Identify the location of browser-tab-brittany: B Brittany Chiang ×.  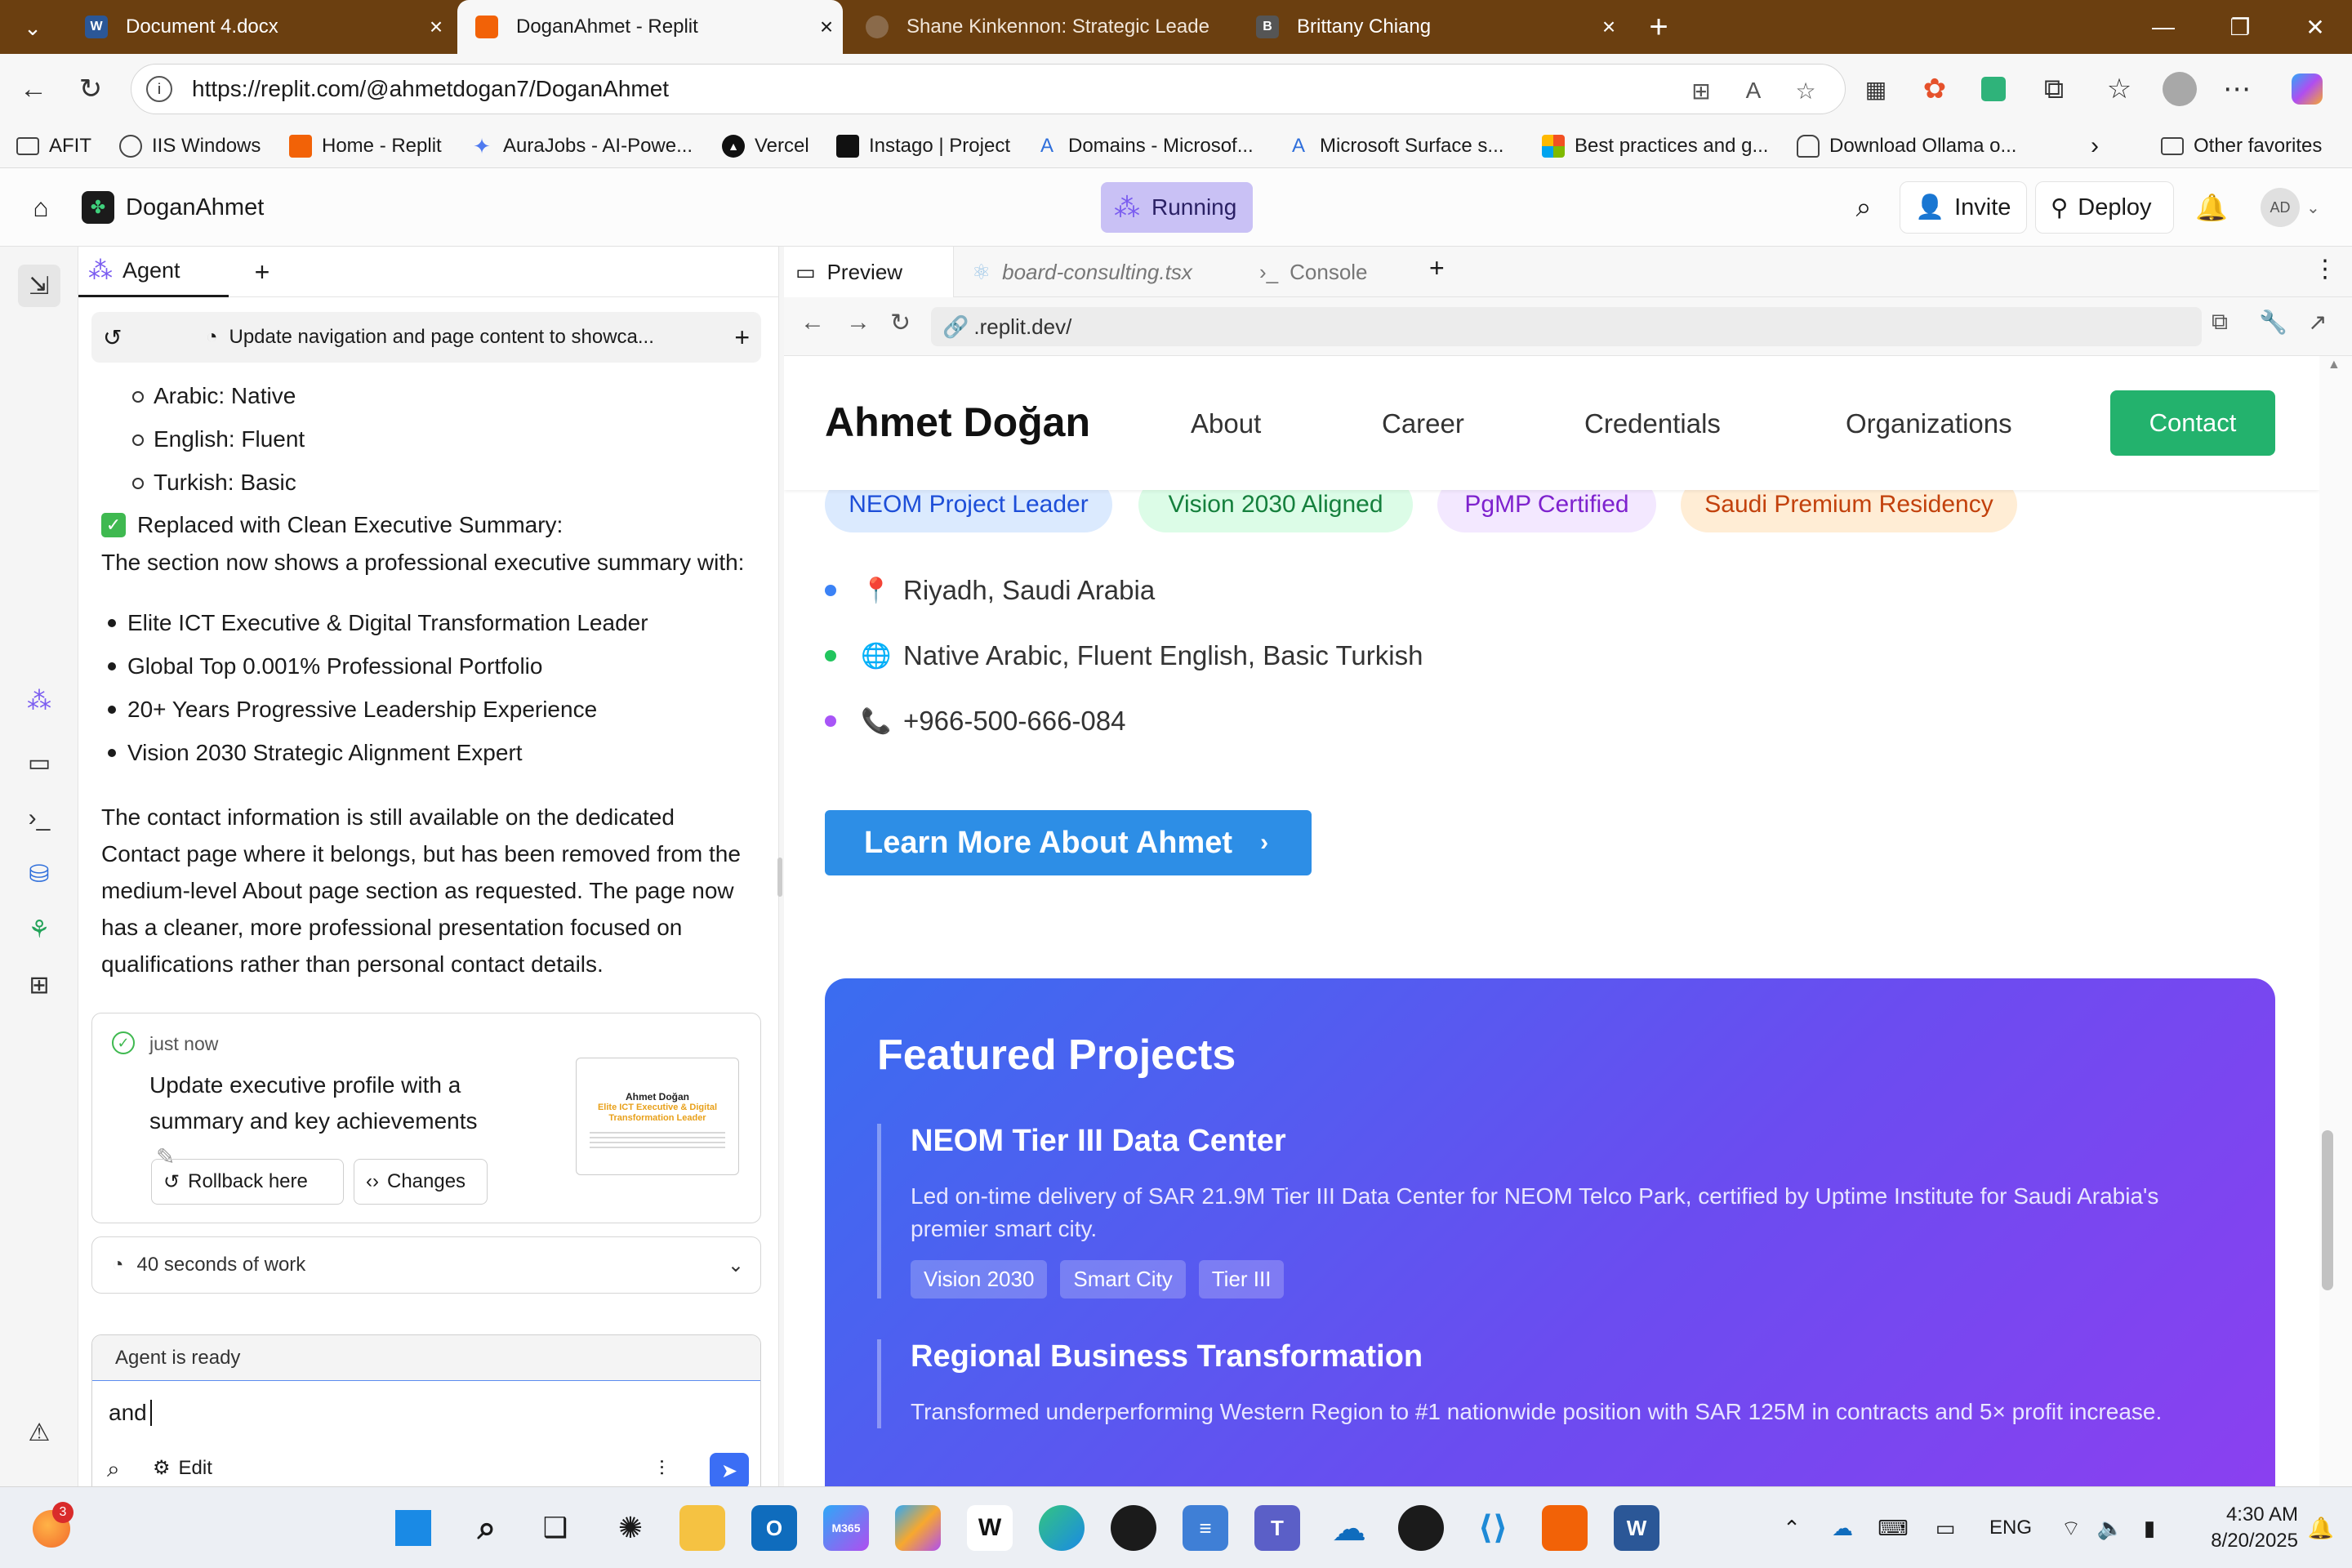
(1431, 27).